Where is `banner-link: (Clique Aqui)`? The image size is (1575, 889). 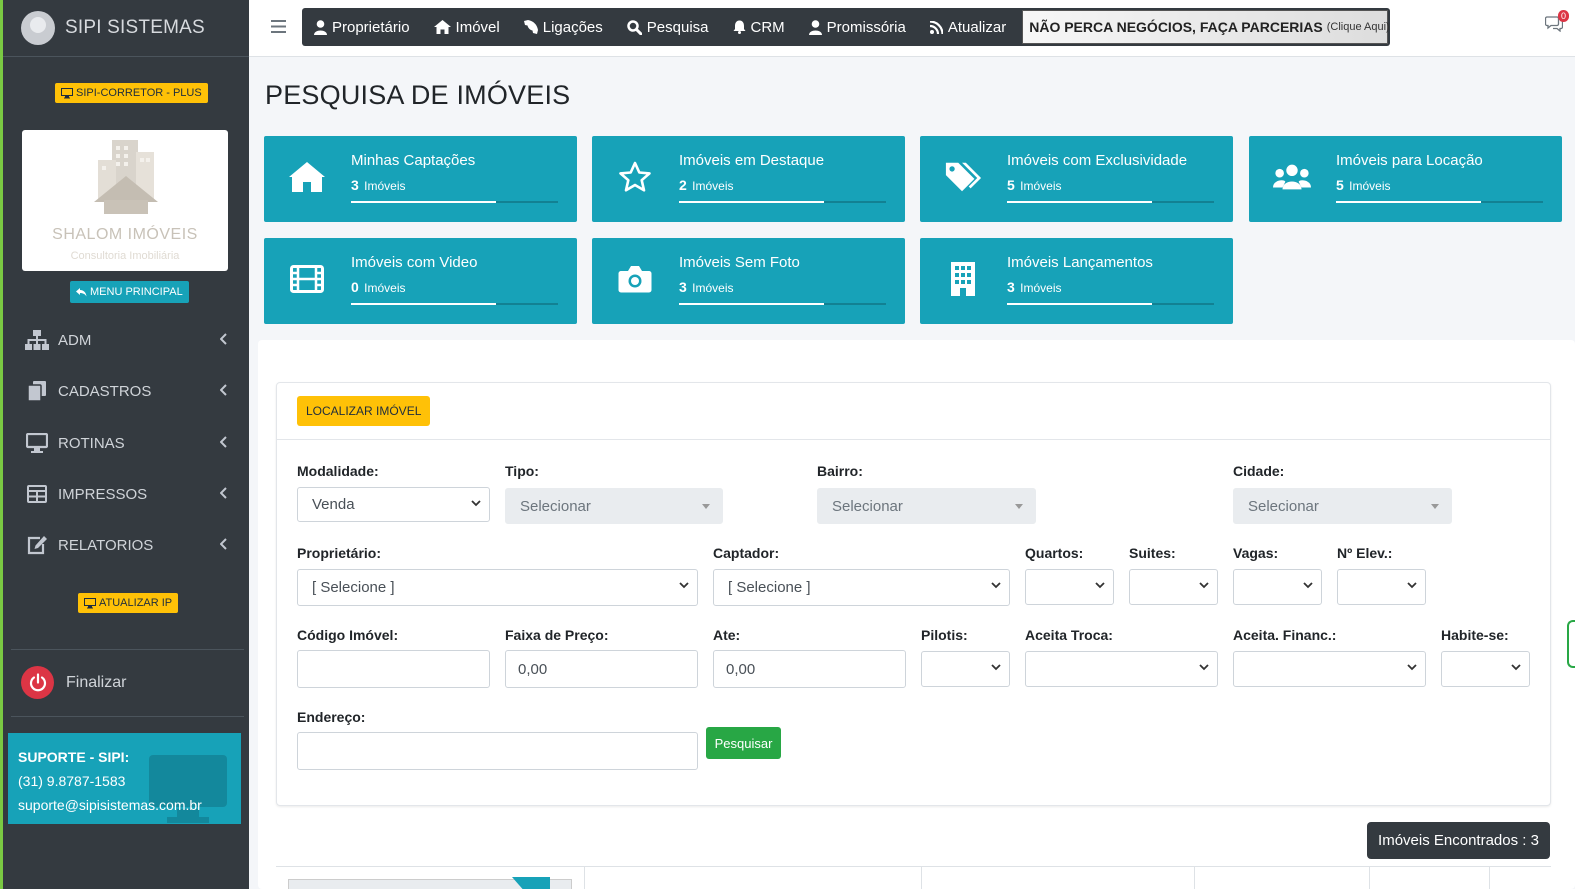
banner-link: (Clique Aqui) is located at coordinates (1358, 27).